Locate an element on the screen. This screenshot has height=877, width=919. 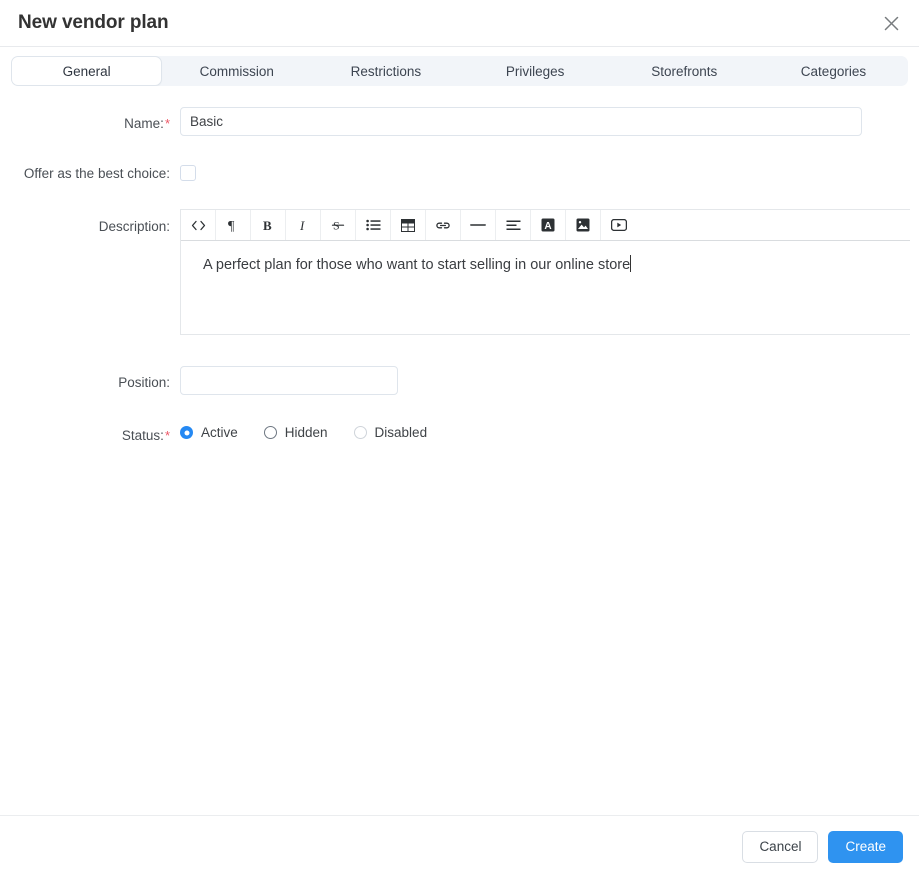
name-label-text: Name: is located at coordinates (144, 123).